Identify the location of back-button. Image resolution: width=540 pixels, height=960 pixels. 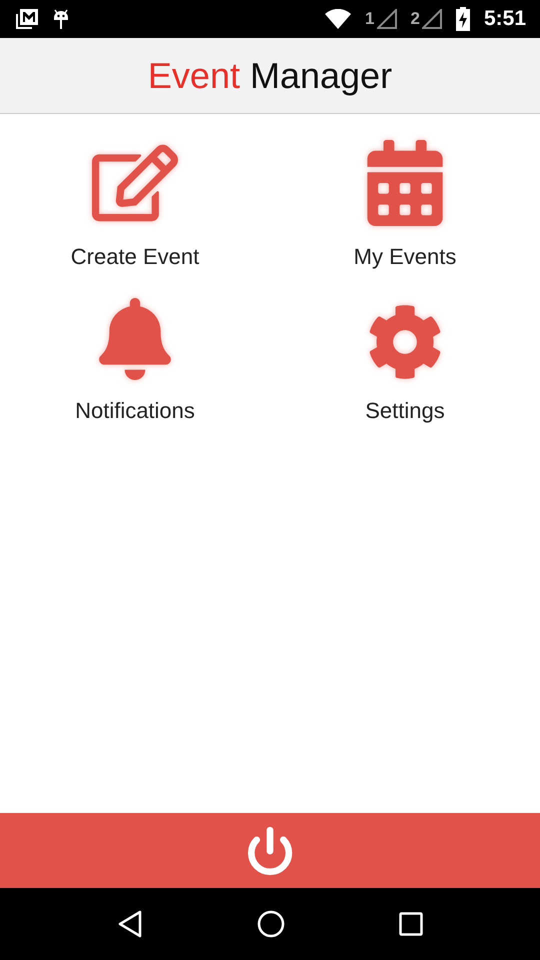
(130, 924).